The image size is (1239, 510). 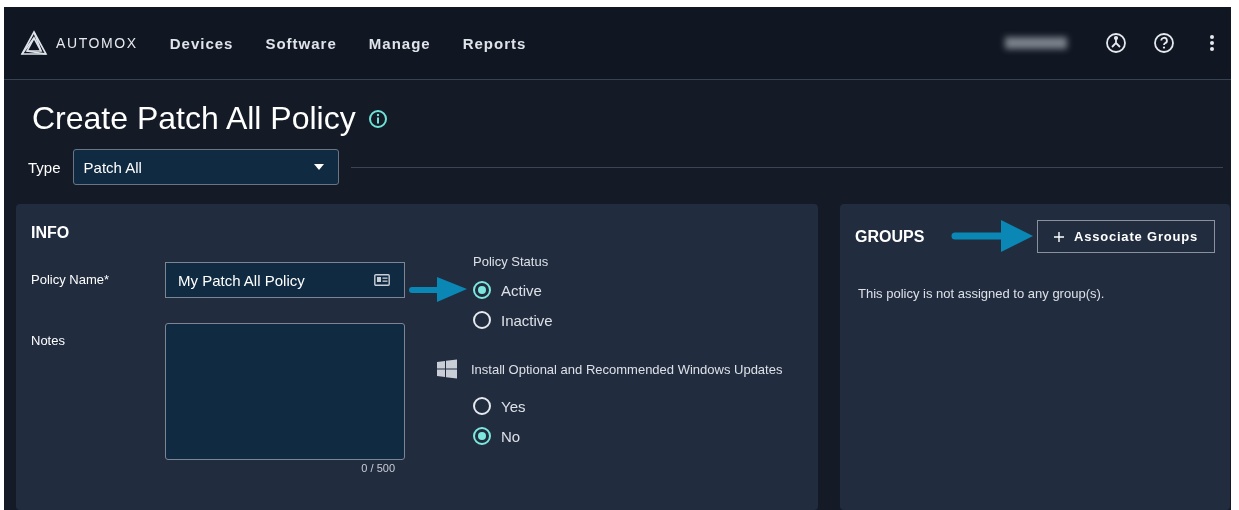 I want to click on triangle-logo-icon, so click(x=34, y=43).